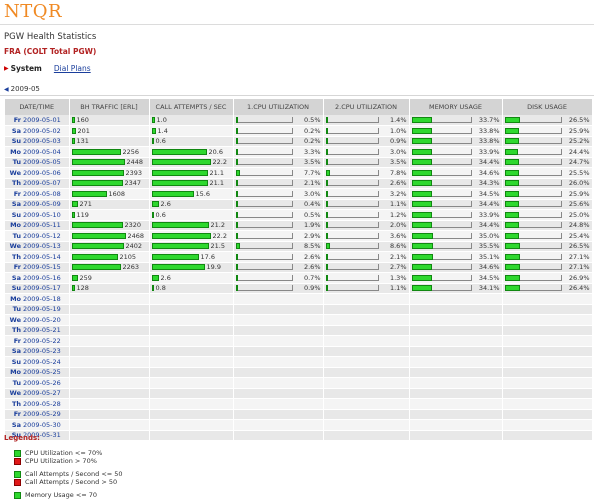  What do you see at coordinates (398, 141) in the screenshot?
I see `cpu2-value: 0.9%` at bounding box center [398, 141].